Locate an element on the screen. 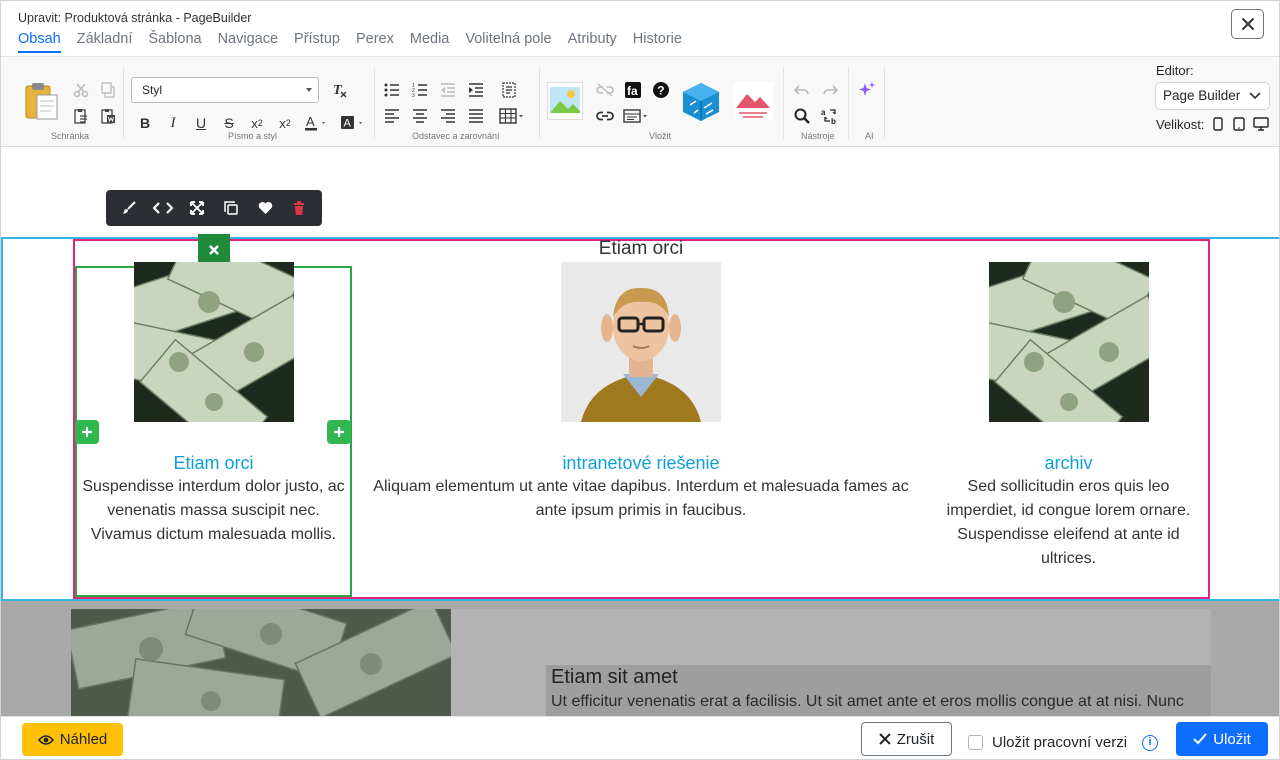  phone-size-icon is located at coordinates (1218, 124).